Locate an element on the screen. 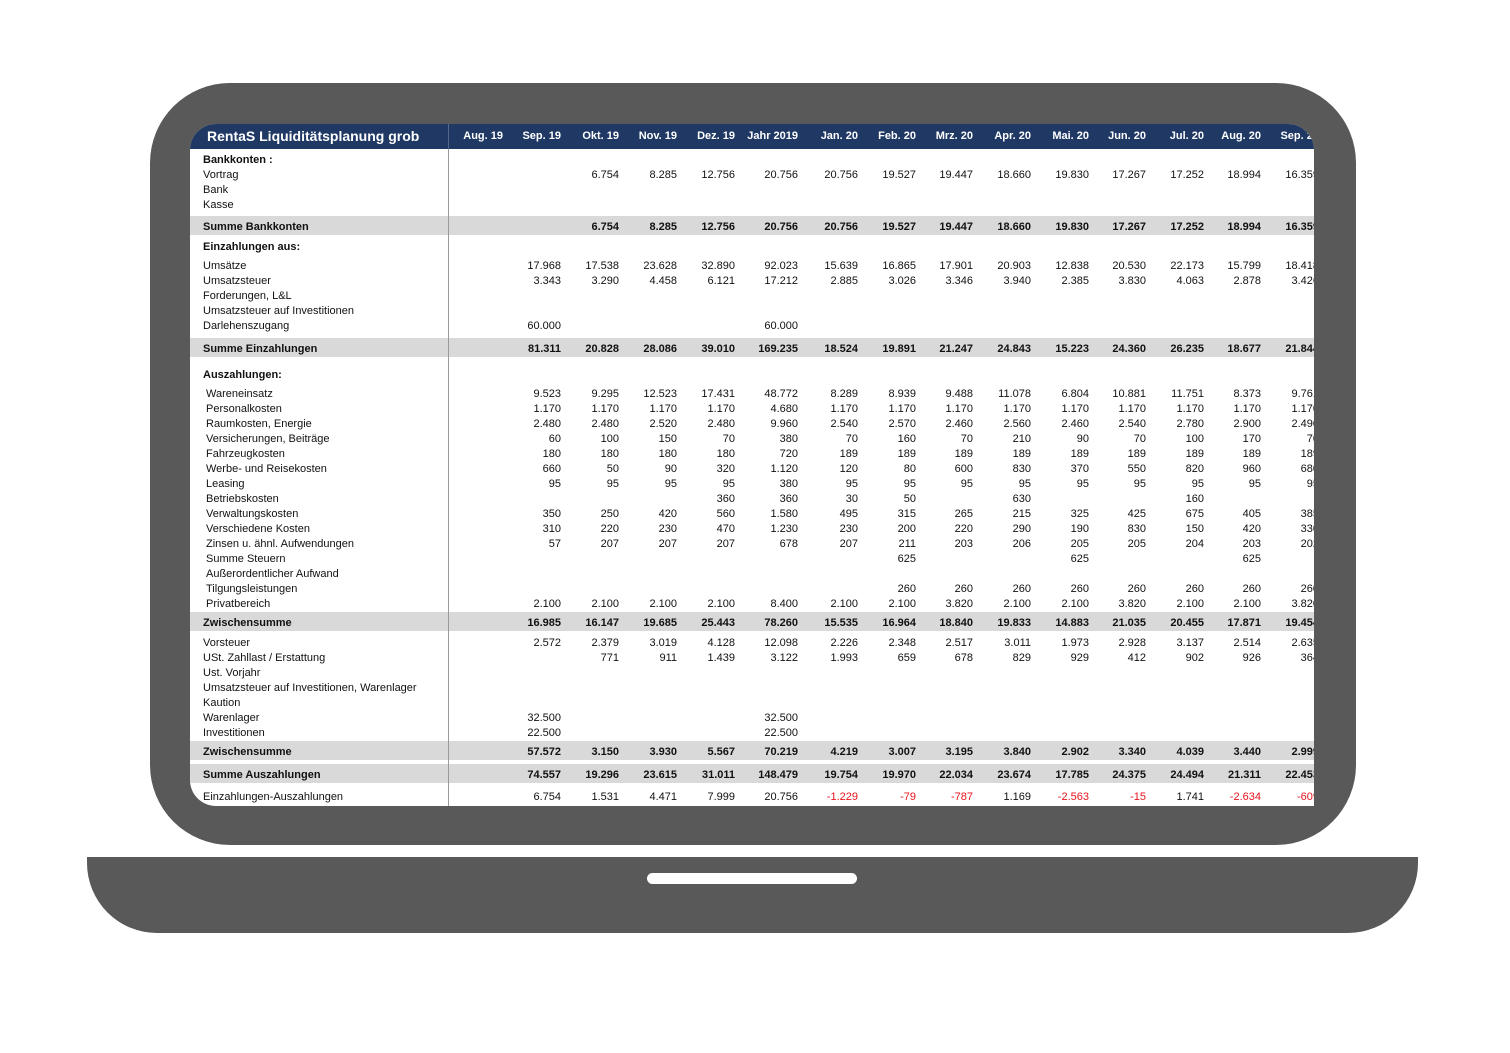 This screenshot has width=1510, height=1053. row-label: Versicherungen, Beiträge is located at coordinates (268, 439).